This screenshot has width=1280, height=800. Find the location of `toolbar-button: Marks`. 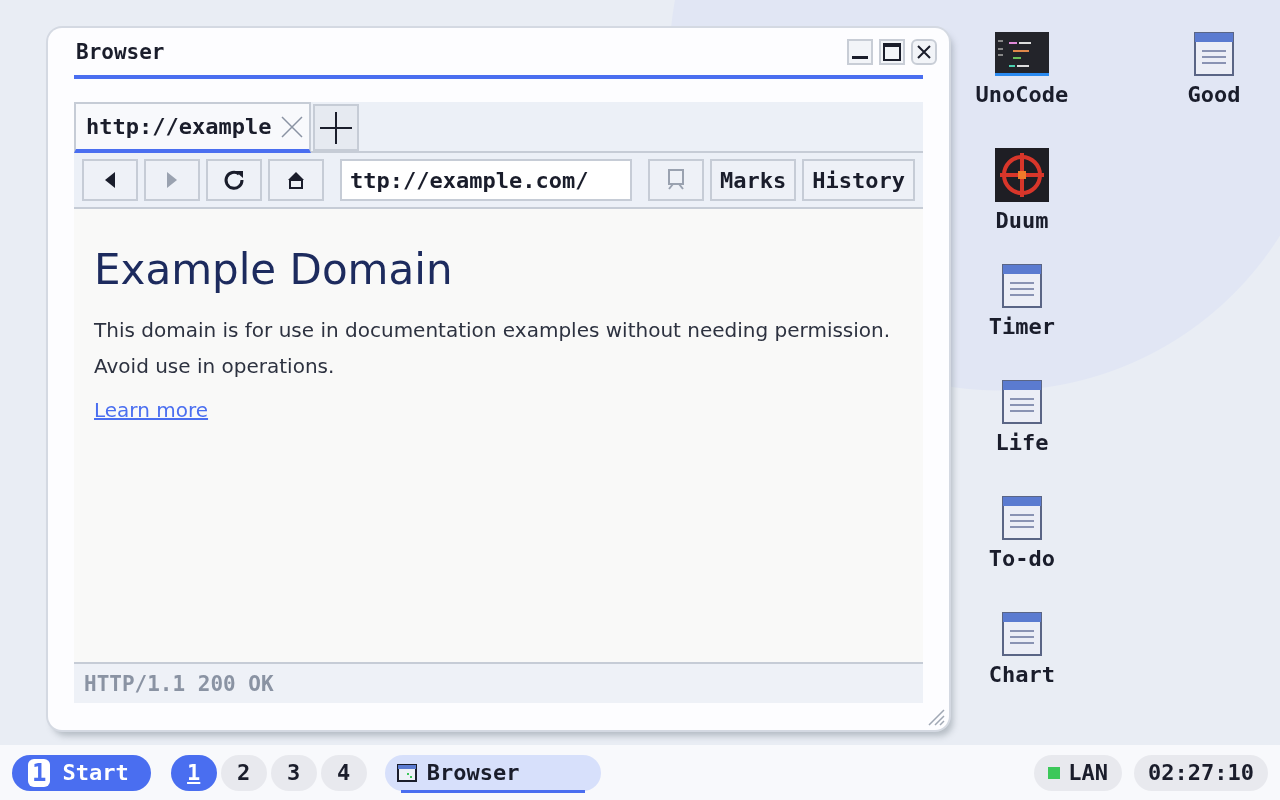

toolbar-button: Marks is located at coordinates (753, 180).